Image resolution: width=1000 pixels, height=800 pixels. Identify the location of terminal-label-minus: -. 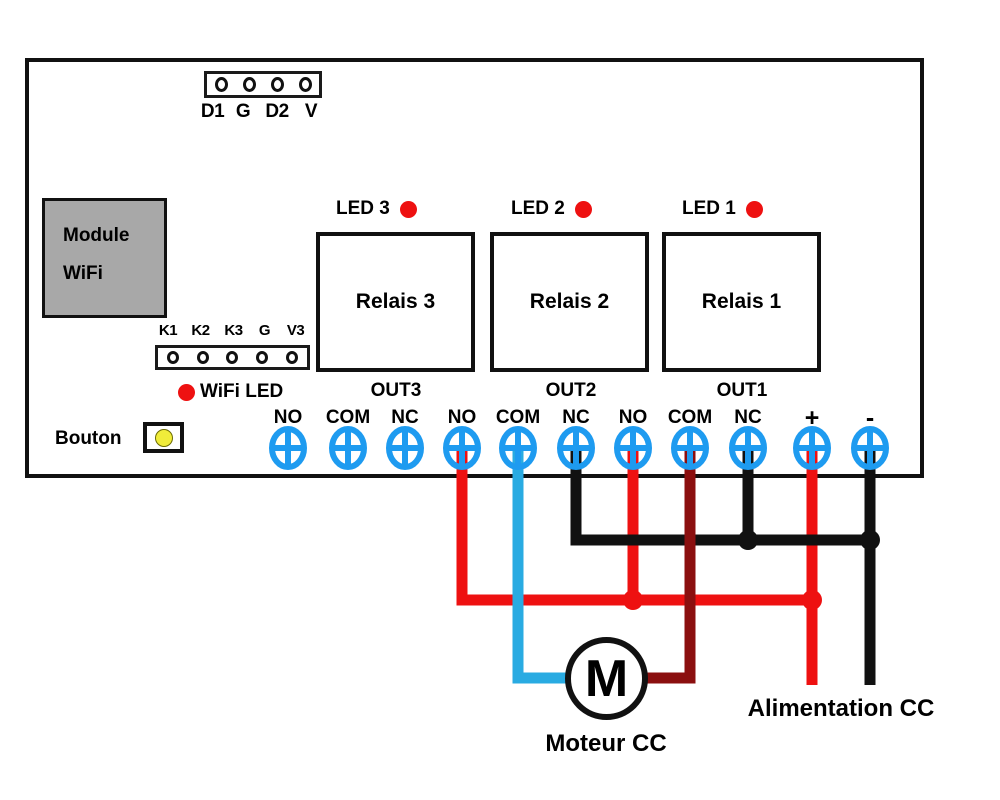
(870, 418).